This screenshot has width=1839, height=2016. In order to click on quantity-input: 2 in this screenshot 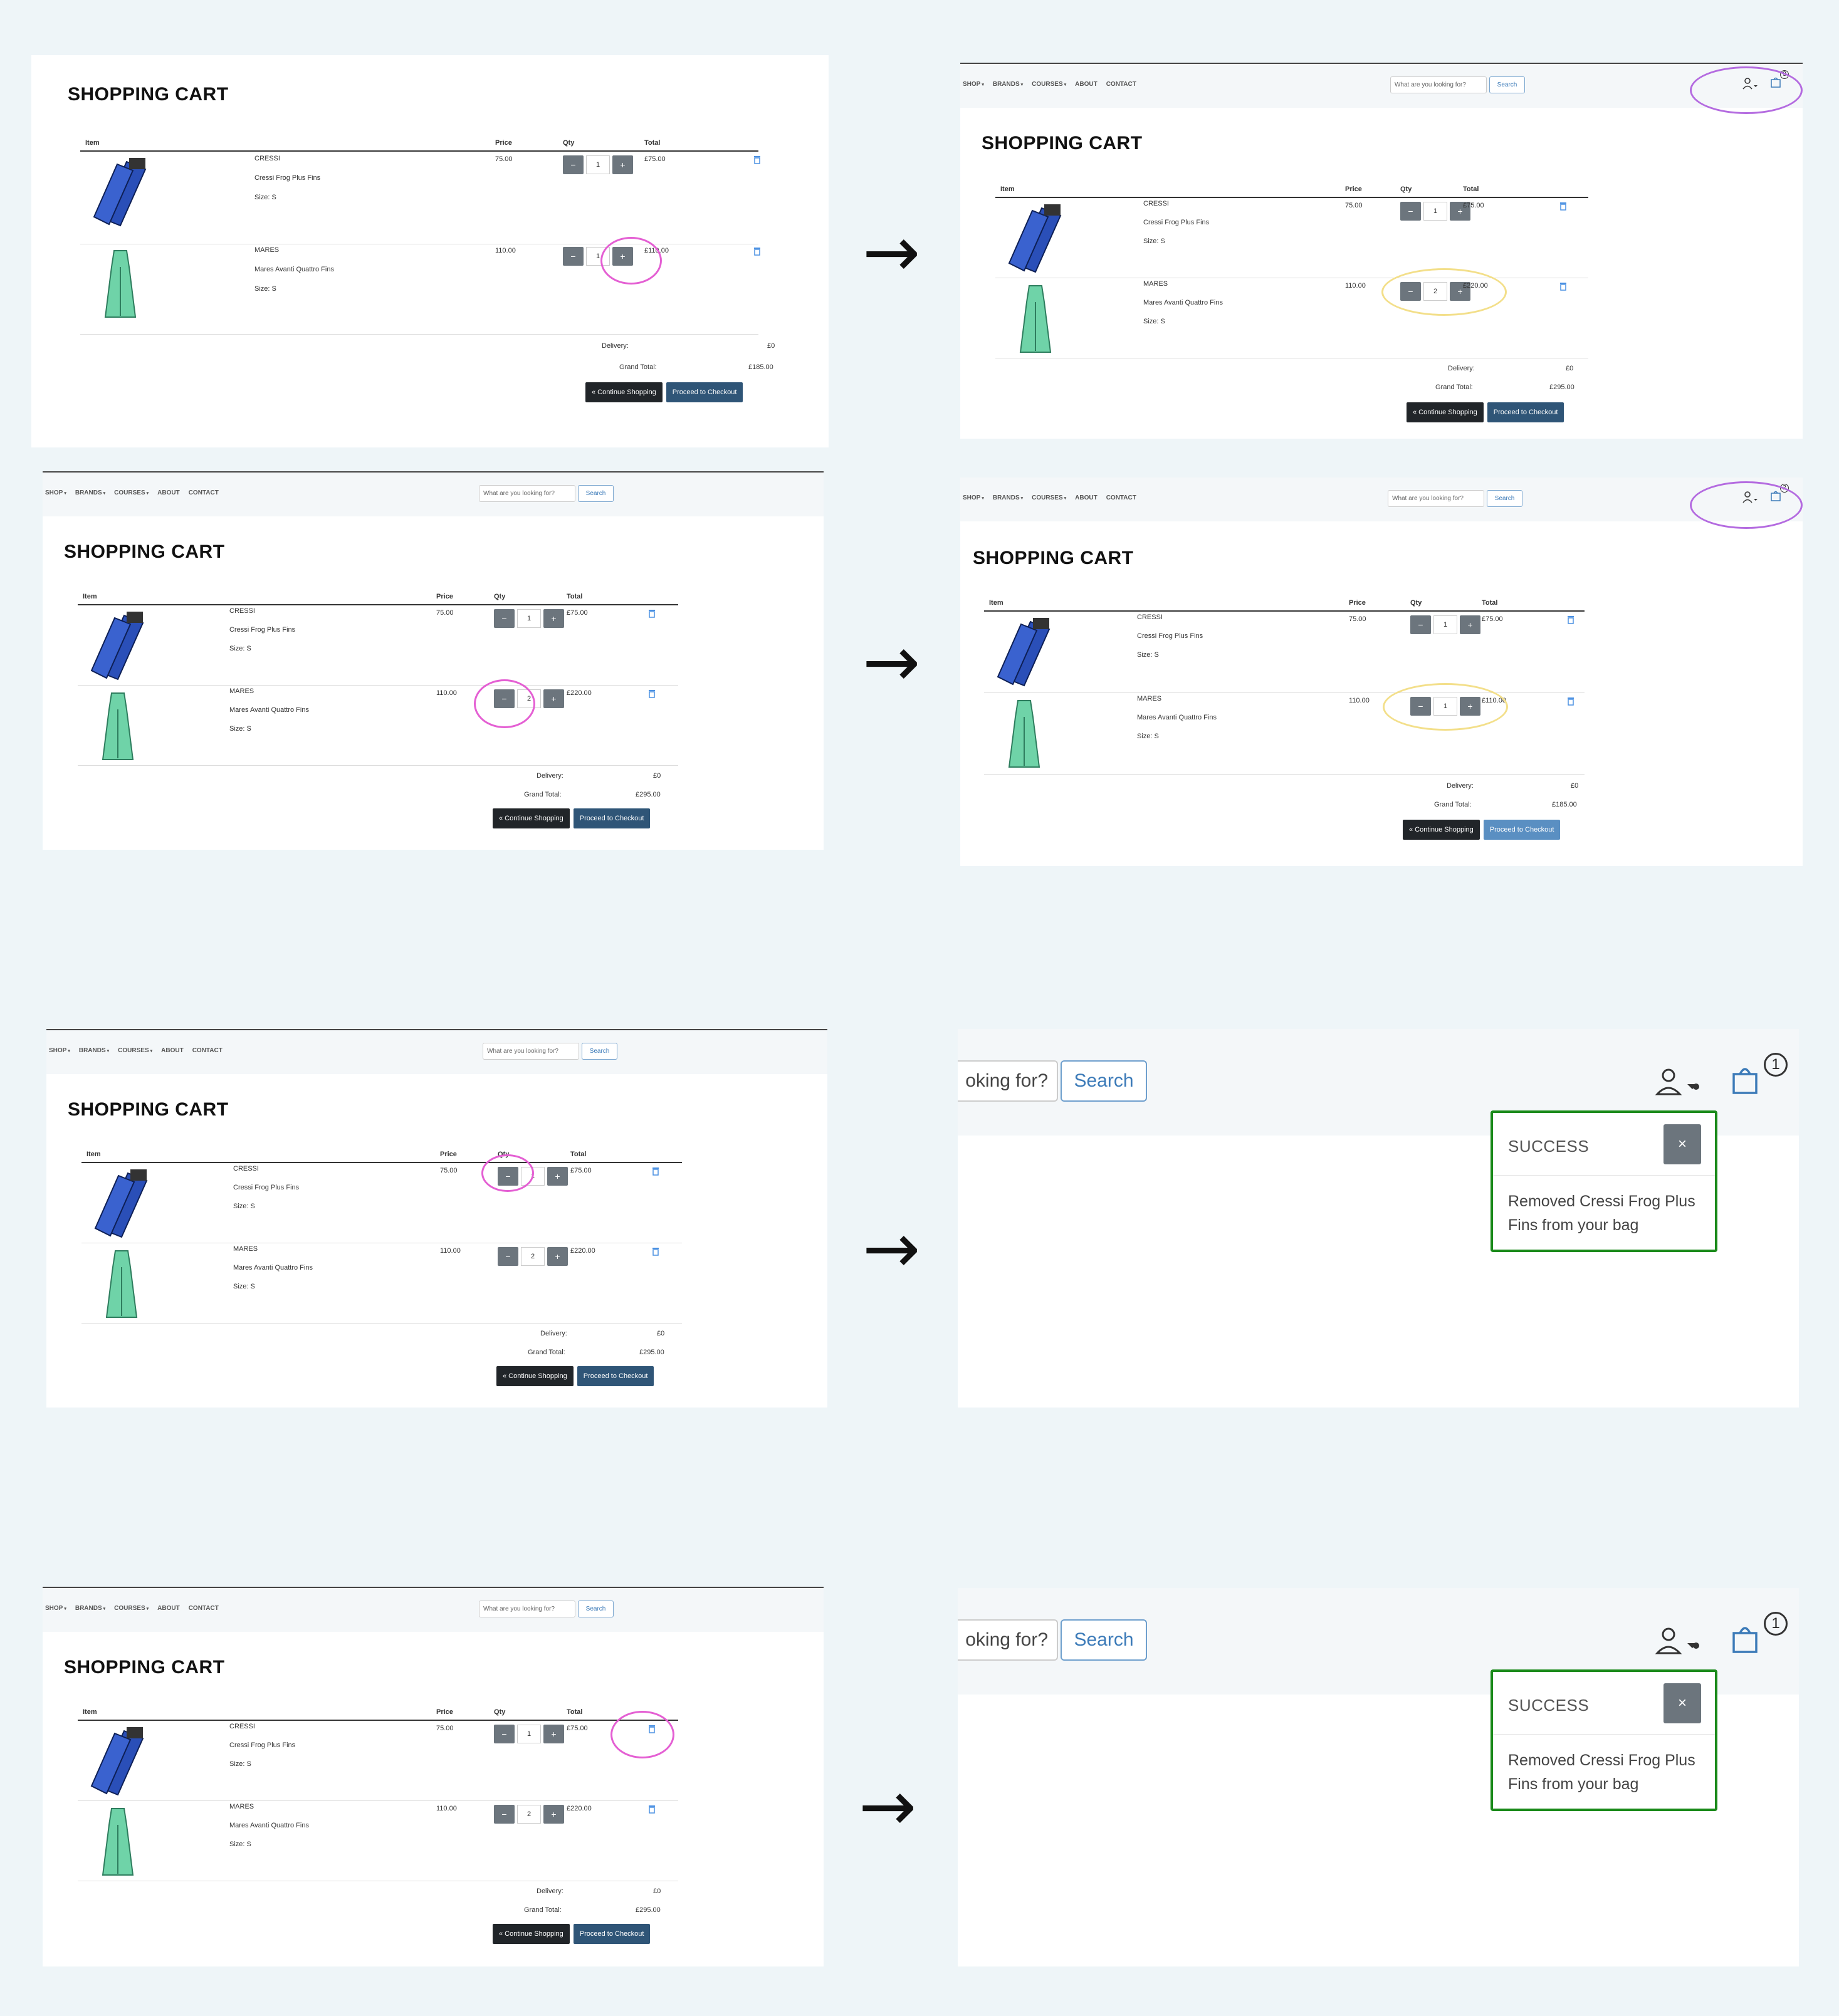, I will do `click(1435, 291)`.